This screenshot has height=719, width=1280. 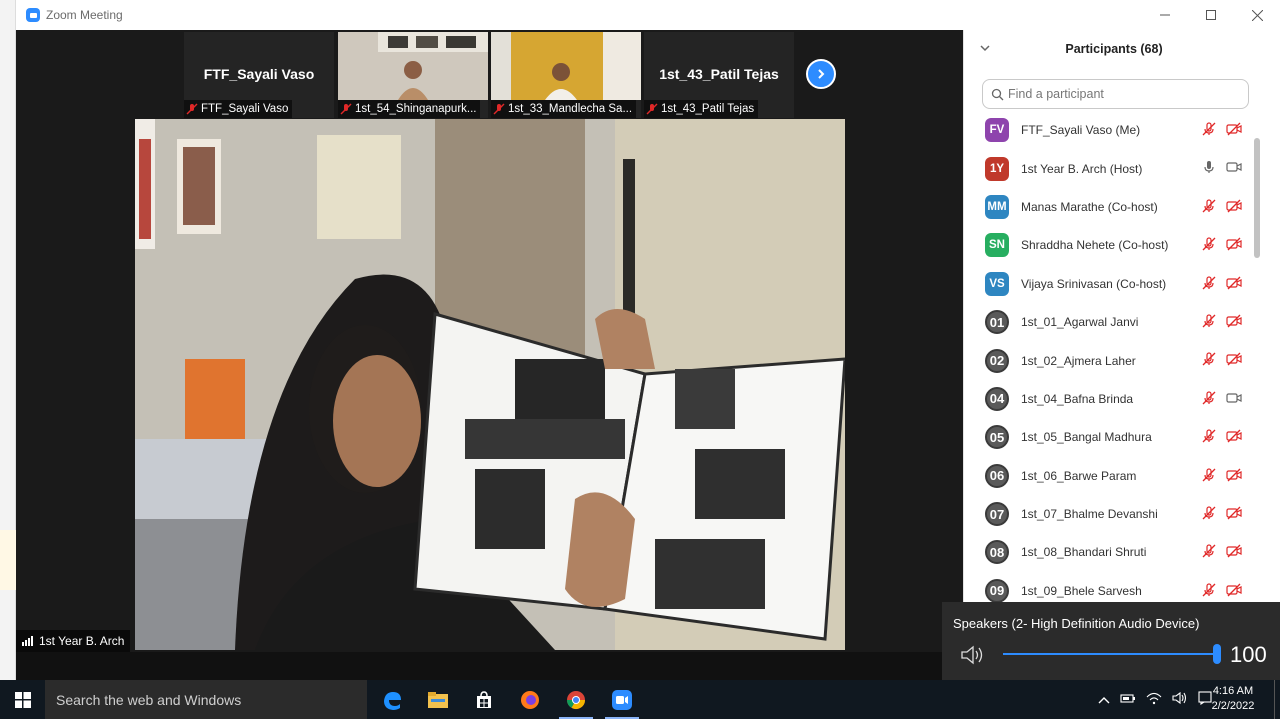 I want to click on participant-row: SN Shraddha Nehete (Co-host), so click(x=1109, y=245).